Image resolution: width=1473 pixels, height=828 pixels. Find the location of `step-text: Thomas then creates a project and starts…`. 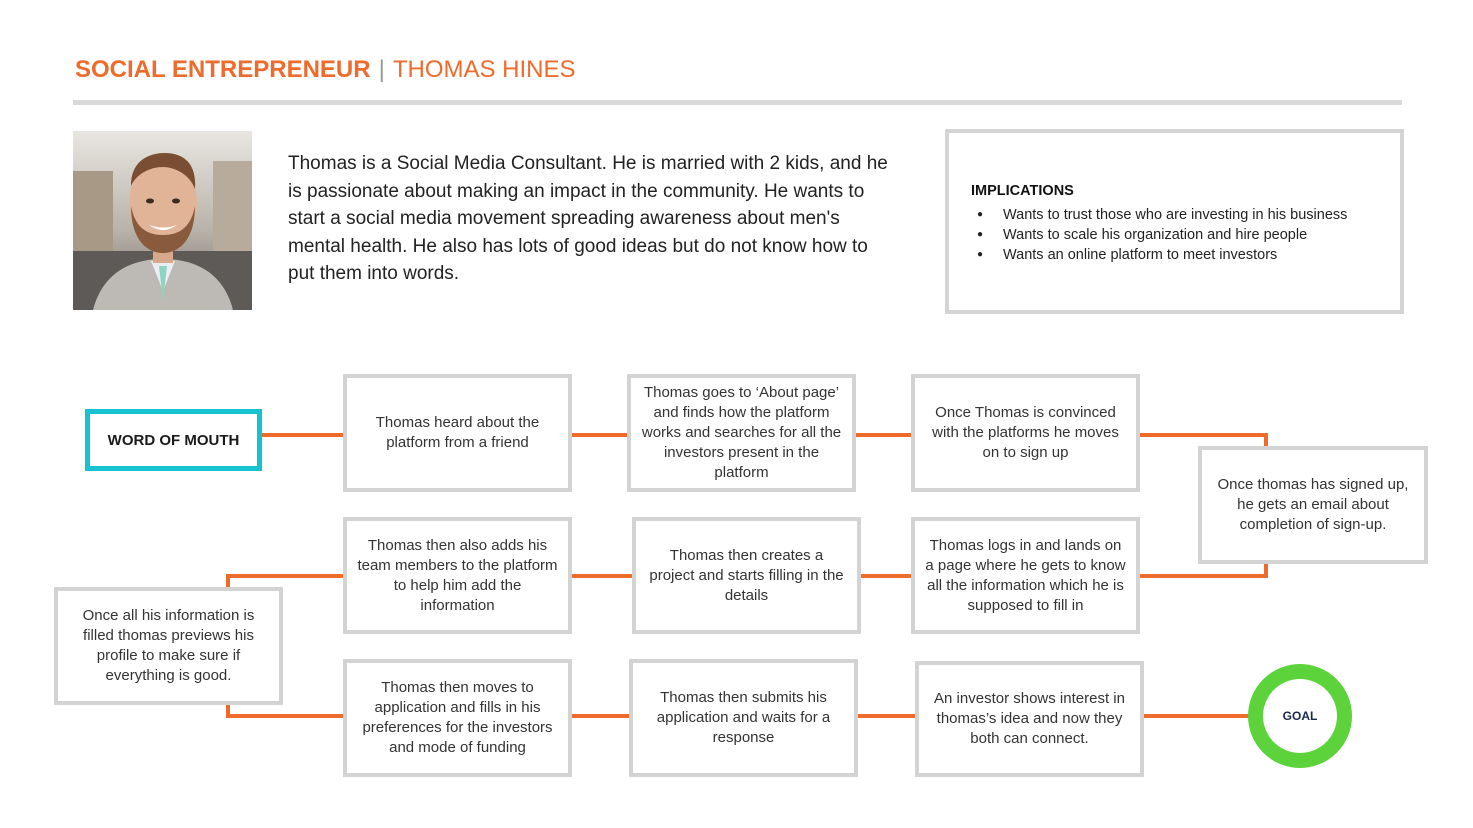

step-text: Thomas then creates a project and starts… is located at coordinates (746, 575).